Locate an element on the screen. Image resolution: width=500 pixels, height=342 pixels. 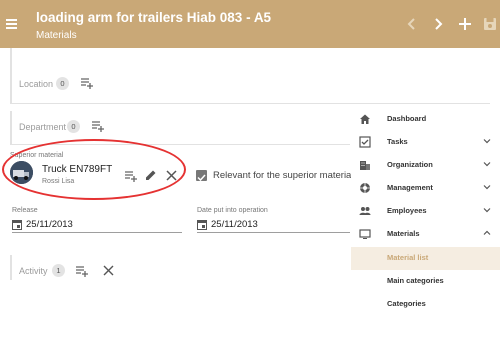
superior-material-label: Superior material is located at coordinates (37, 155).